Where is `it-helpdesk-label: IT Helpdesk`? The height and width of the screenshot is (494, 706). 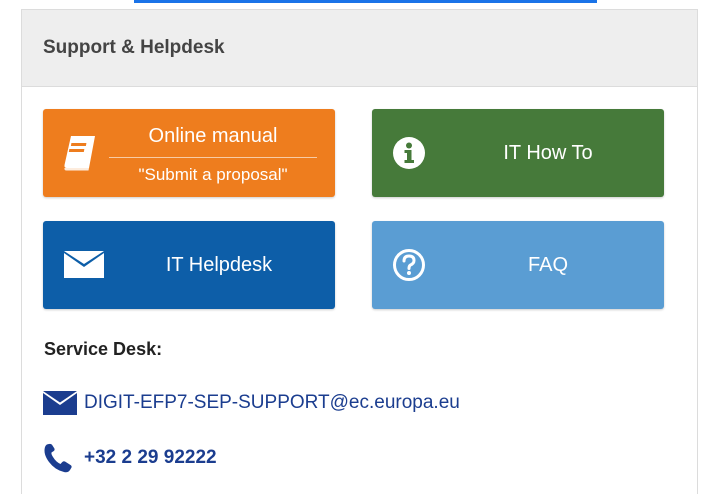
it-helpdesk-label: IT Helpdesk is located at coordinates (219, 264).